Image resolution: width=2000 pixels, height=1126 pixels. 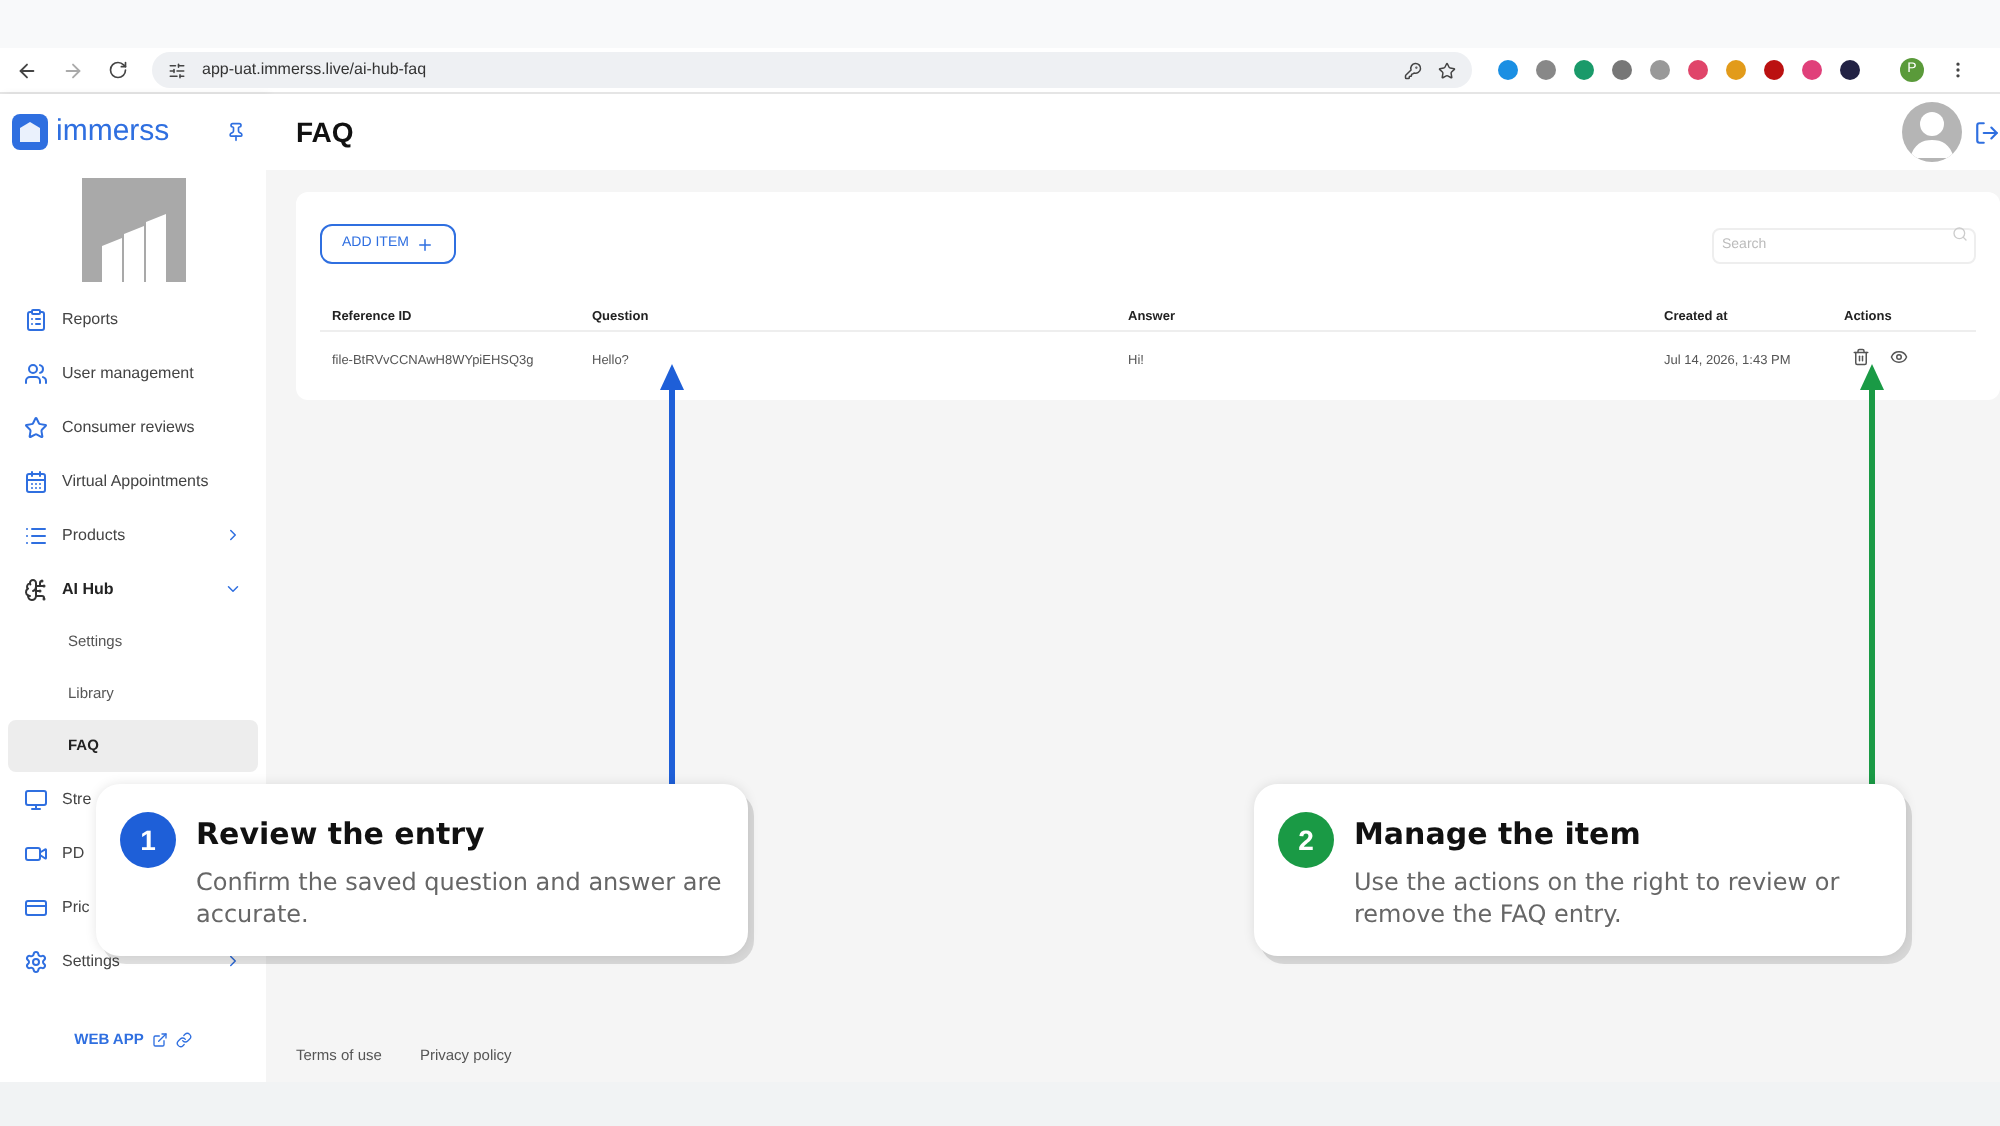 What do you see at coordinates (325, 132) in the screenshot?
I see `page-title: FAQ` at bounding box center [325, 132].